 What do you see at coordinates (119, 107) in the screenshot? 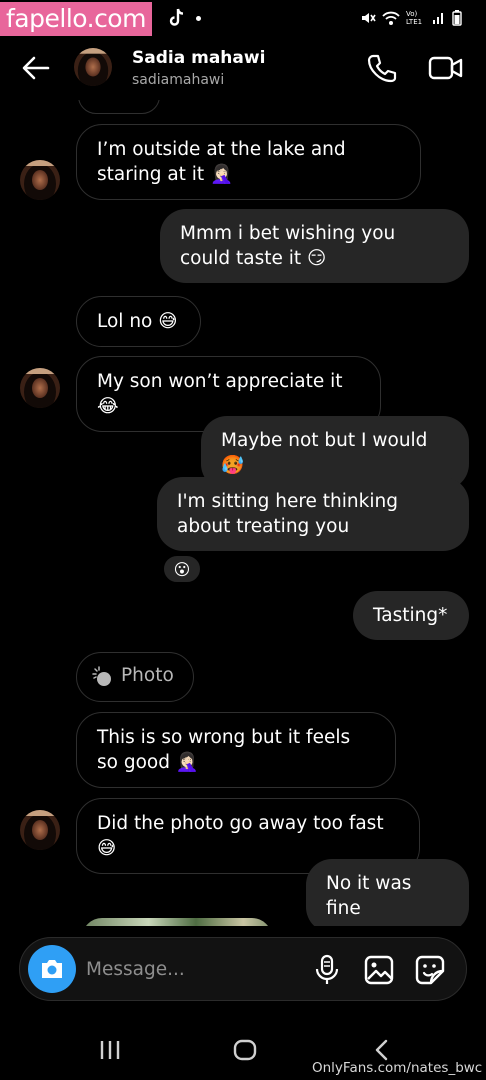
I see `message-bubble-partial` at bounding box center [119, 107].